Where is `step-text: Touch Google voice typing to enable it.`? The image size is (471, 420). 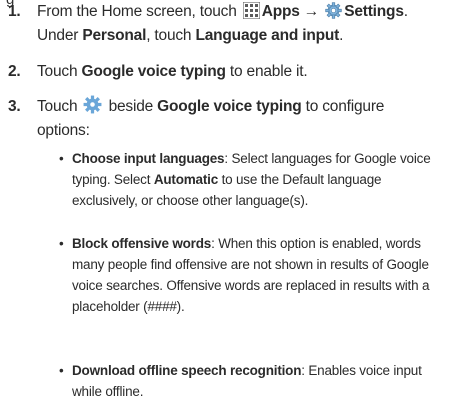
step-text: Touch Google voice typing to enable it. is located at coordinates (172, 71).